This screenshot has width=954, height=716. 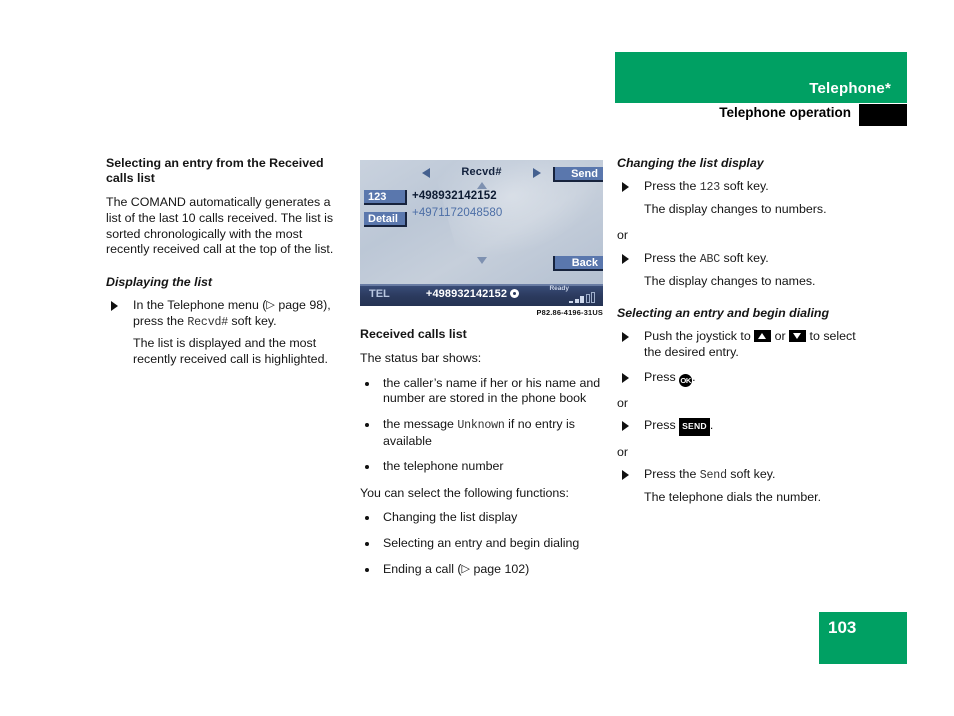 I want to click on scroll-down-arrow-icon, so click(x=481, y=260).